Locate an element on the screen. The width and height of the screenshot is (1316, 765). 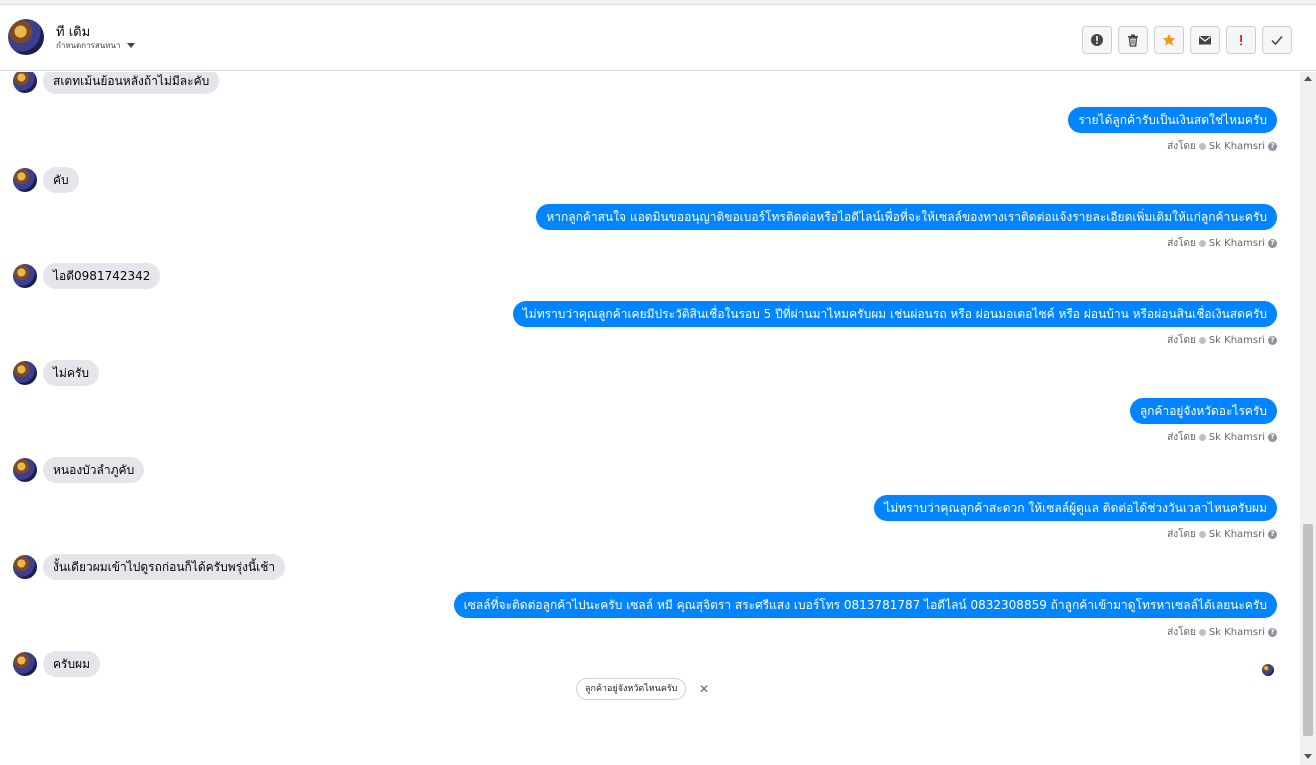
incoming-message: ครับผม is located at coordinates (57, 664).